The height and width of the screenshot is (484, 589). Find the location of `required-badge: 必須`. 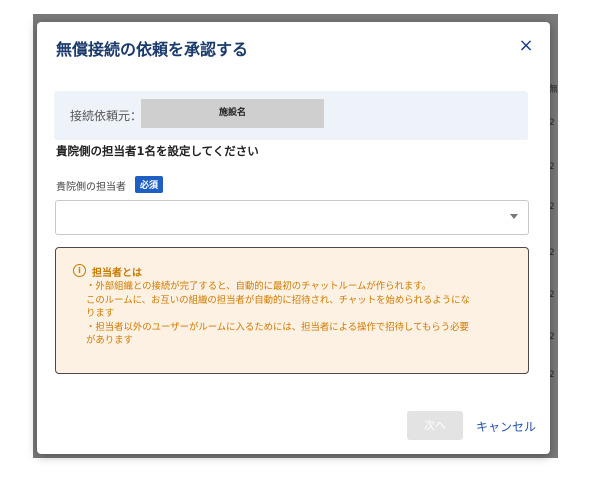

required-badge: 必須 is located at coordinates (149, 184).